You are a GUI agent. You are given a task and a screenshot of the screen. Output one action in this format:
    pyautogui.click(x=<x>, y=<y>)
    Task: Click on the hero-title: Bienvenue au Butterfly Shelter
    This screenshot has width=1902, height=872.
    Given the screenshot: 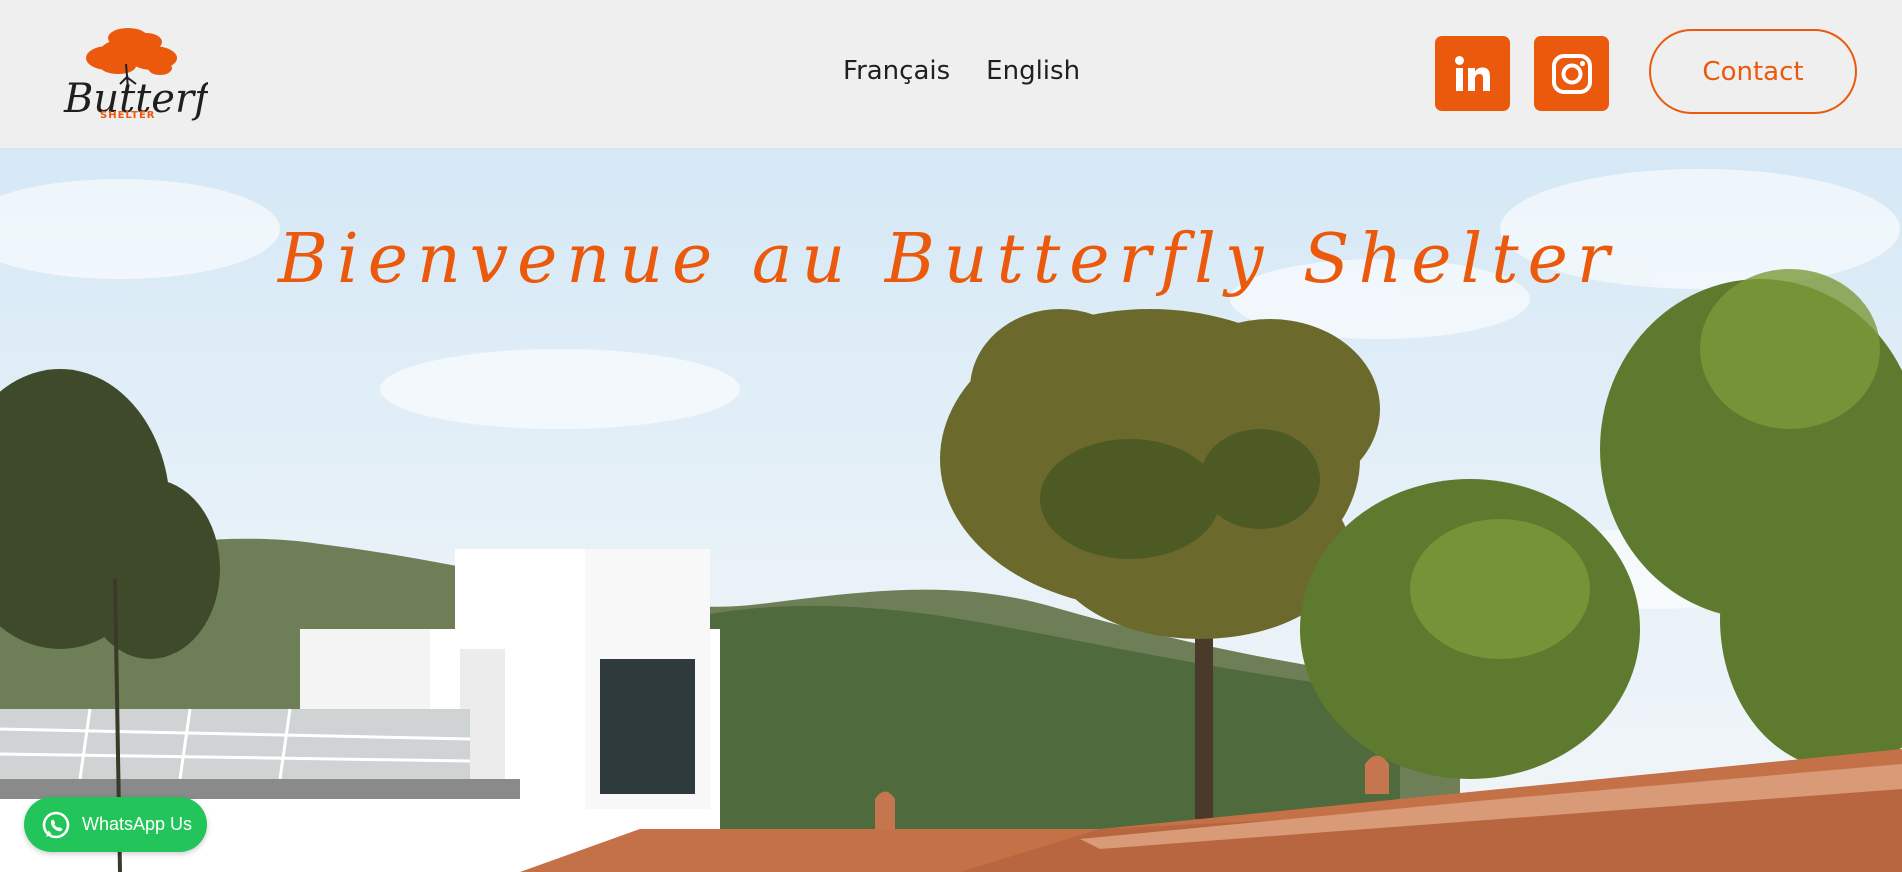 What is the action you would take?
    pyautogui.click(x=948, y=259)
    